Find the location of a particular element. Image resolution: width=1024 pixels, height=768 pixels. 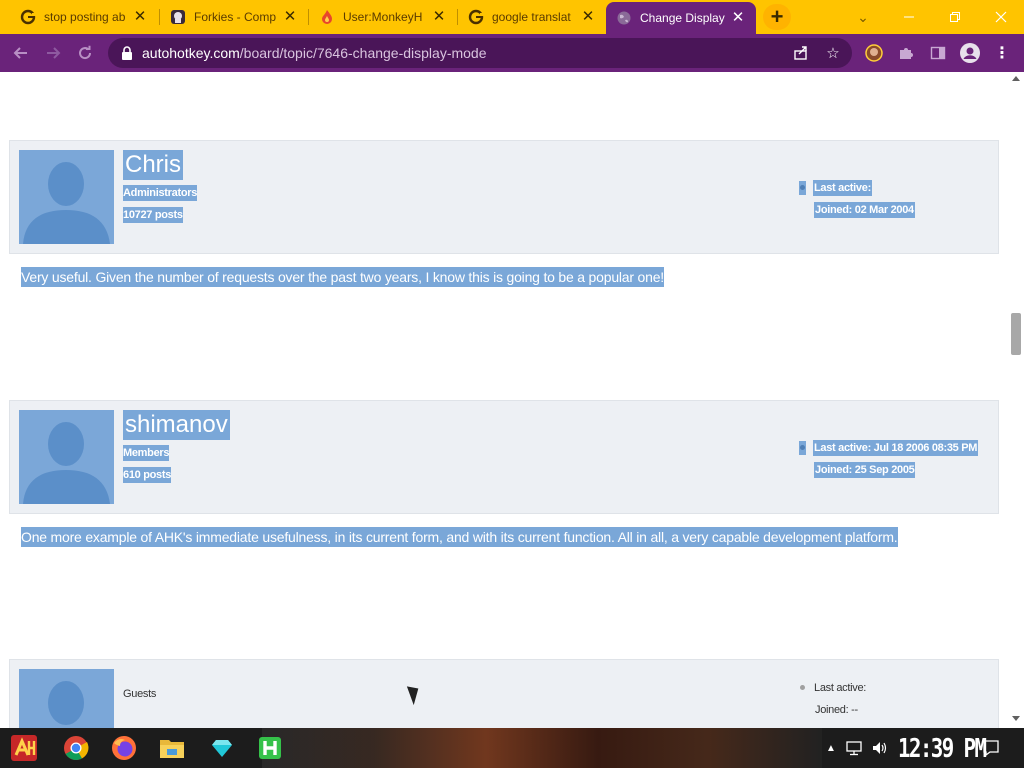

tab-title: stop posting ab is located at coordinates (85, 17).